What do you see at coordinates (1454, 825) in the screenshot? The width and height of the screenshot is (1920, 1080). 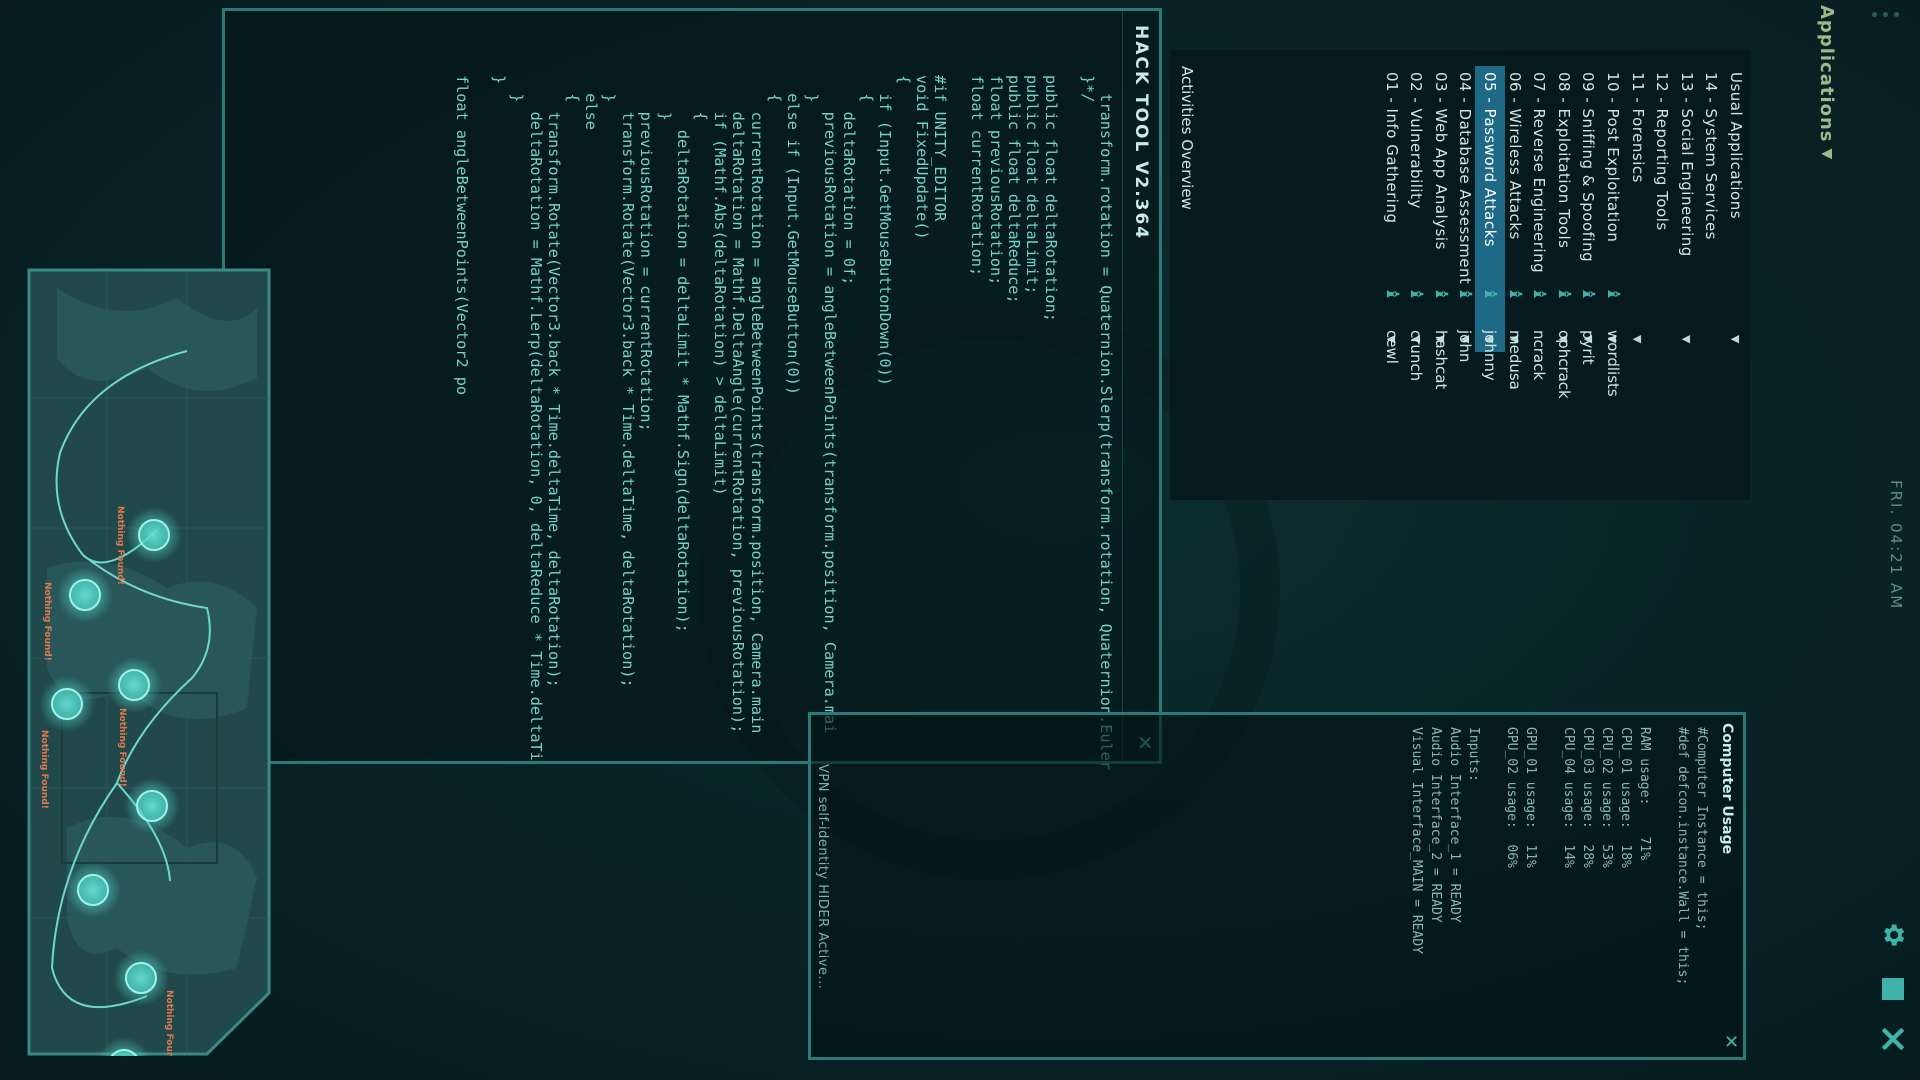 I see `usage-line: Audio Interface_1 = READY` at bounding box center [1454, 825].